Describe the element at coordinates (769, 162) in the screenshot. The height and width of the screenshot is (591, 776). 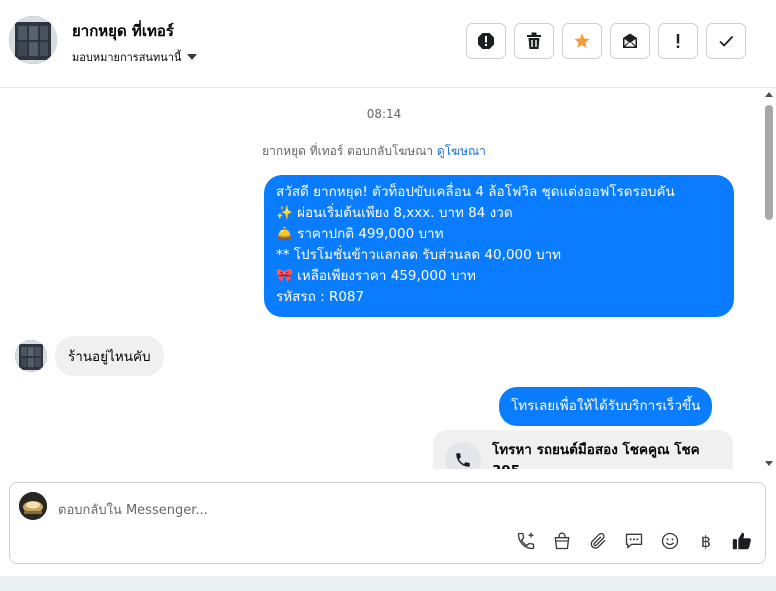
I see `scrollbar-thumb` at that location.